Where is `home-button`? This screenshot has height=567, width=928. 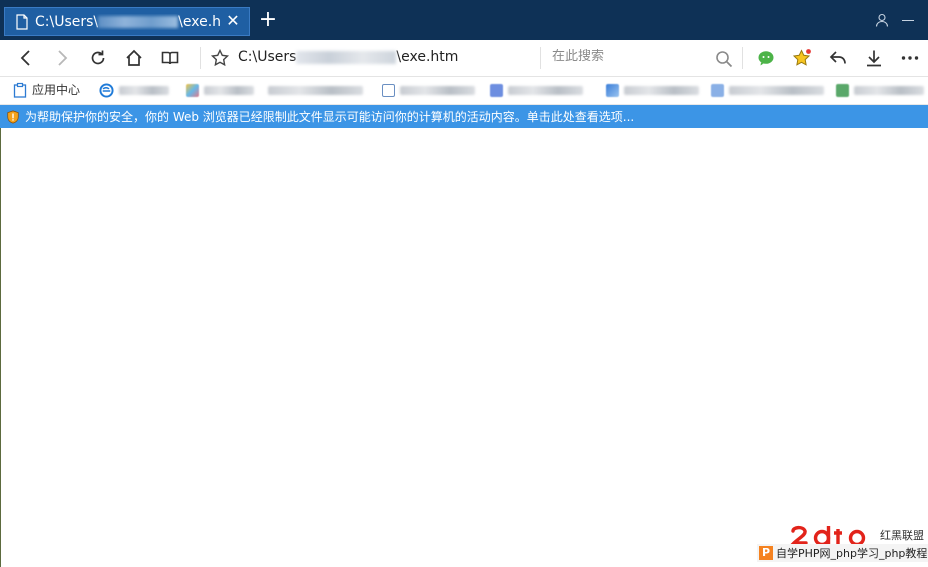
home-button is located at coordinates (134, 58).